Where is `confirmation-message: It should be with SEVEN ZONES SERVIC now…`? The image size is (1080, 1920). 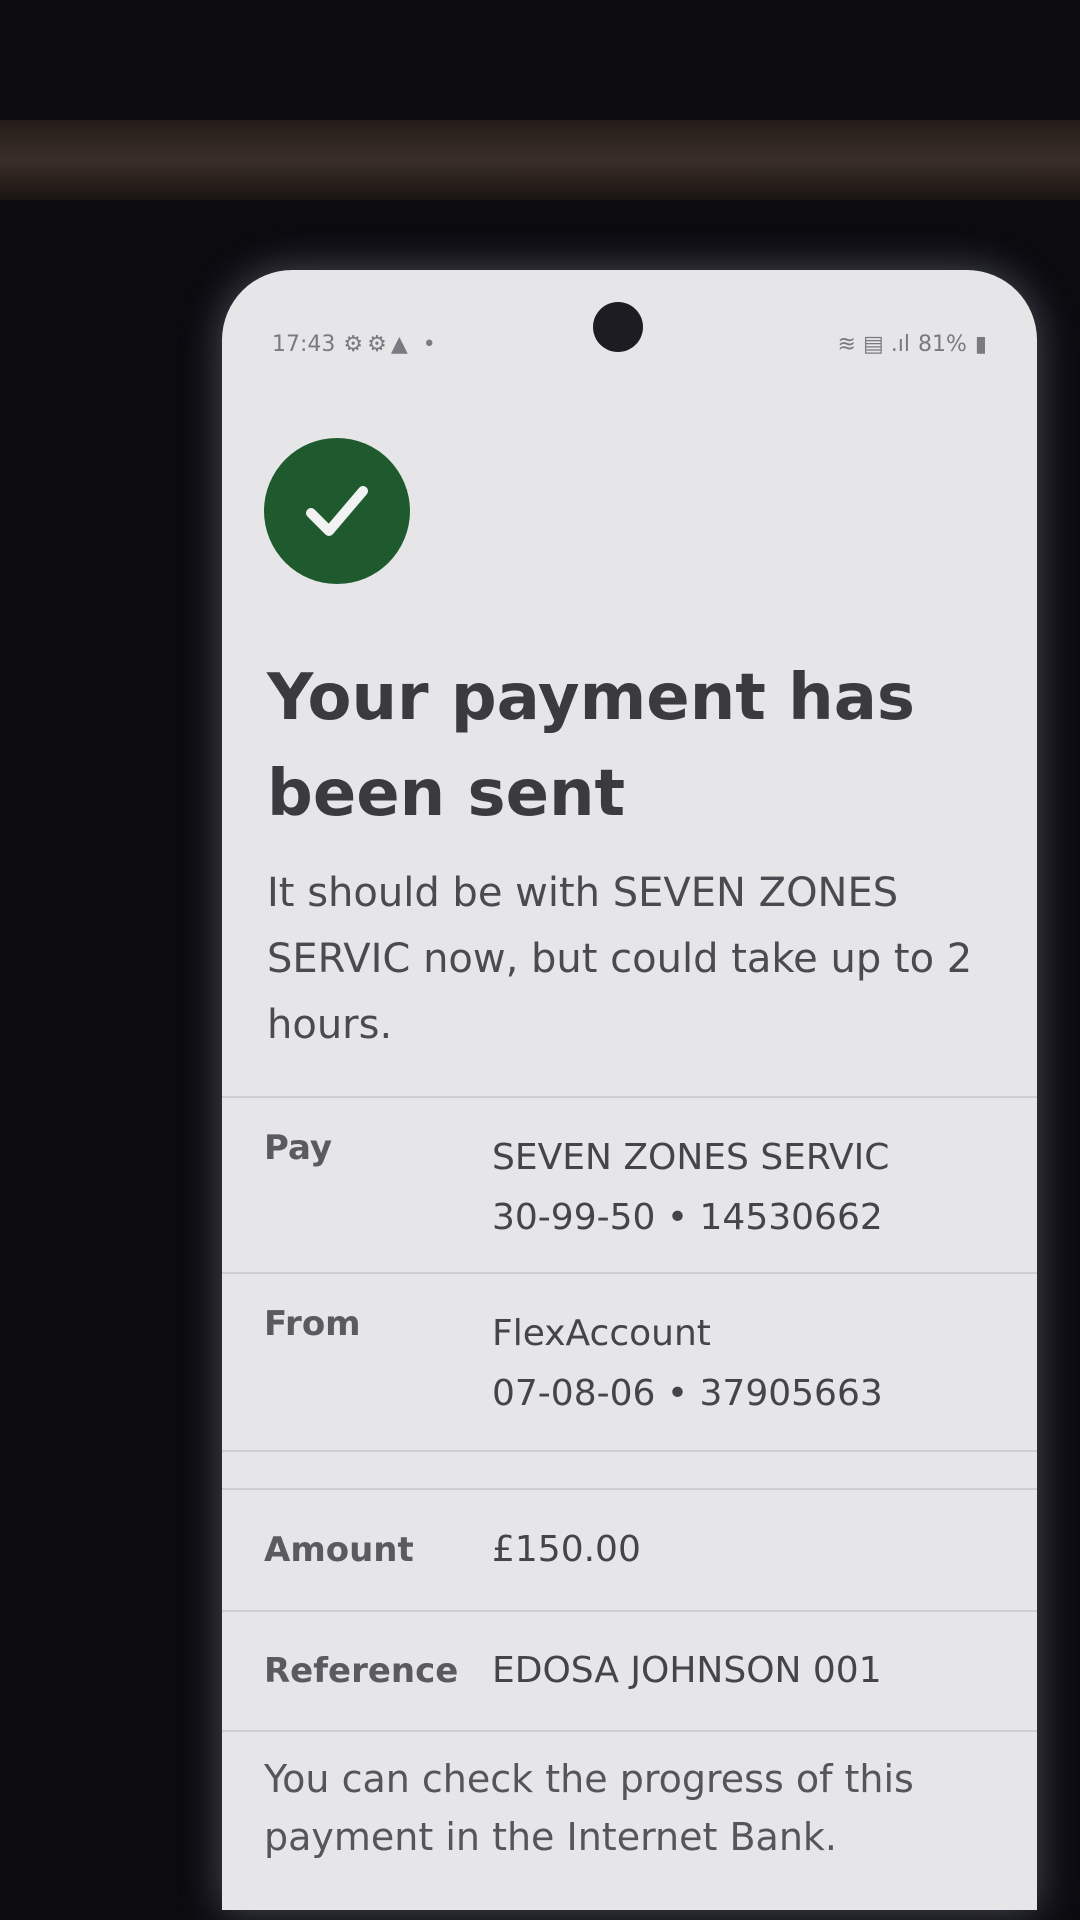
confirmation-message: It should be with SEVEN ZONES SERVIC now… is located at coordinates (620, 959).